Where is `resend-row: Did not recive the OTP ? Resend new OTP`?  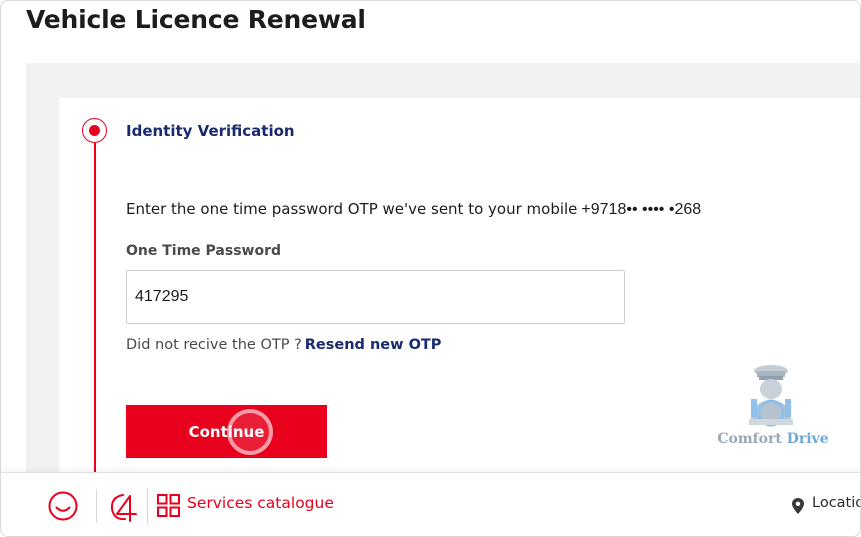 resend-row: Did not recive the OTP ? Resend new OTP is located at coordinates (283, 345).